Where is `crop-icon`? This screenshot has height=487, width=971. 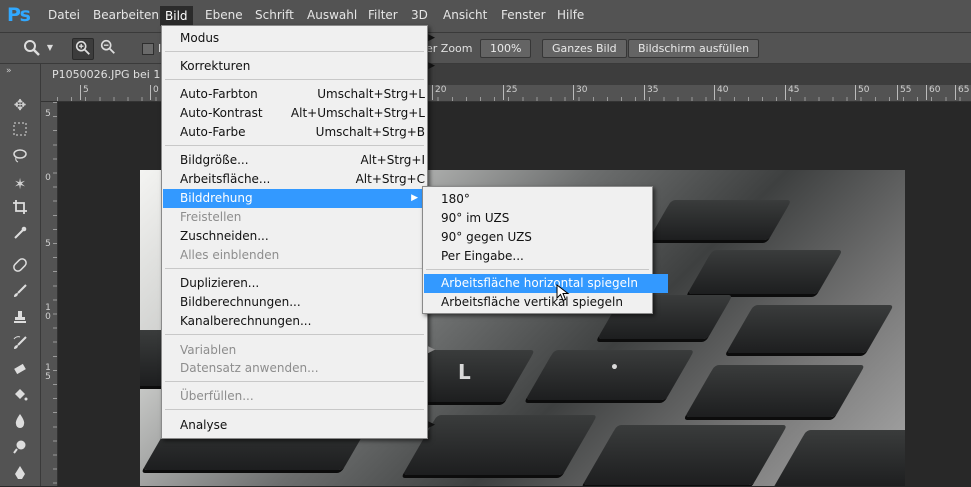
crop-icon is located at coordinates (20, 210).